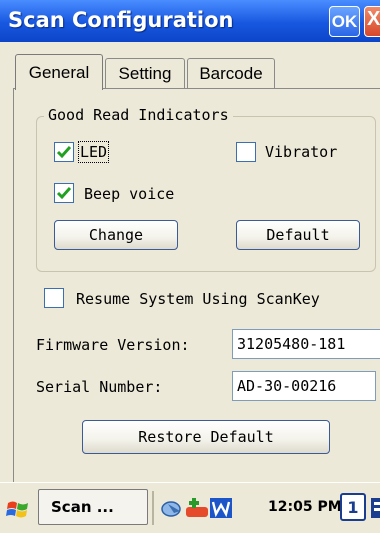 The width and height of the screenshot is (380, 533). What do you see at coordinates (121, 20) in the screenshot?
I see `window-title: Scan Configuration` at bounding box center [121, 20].